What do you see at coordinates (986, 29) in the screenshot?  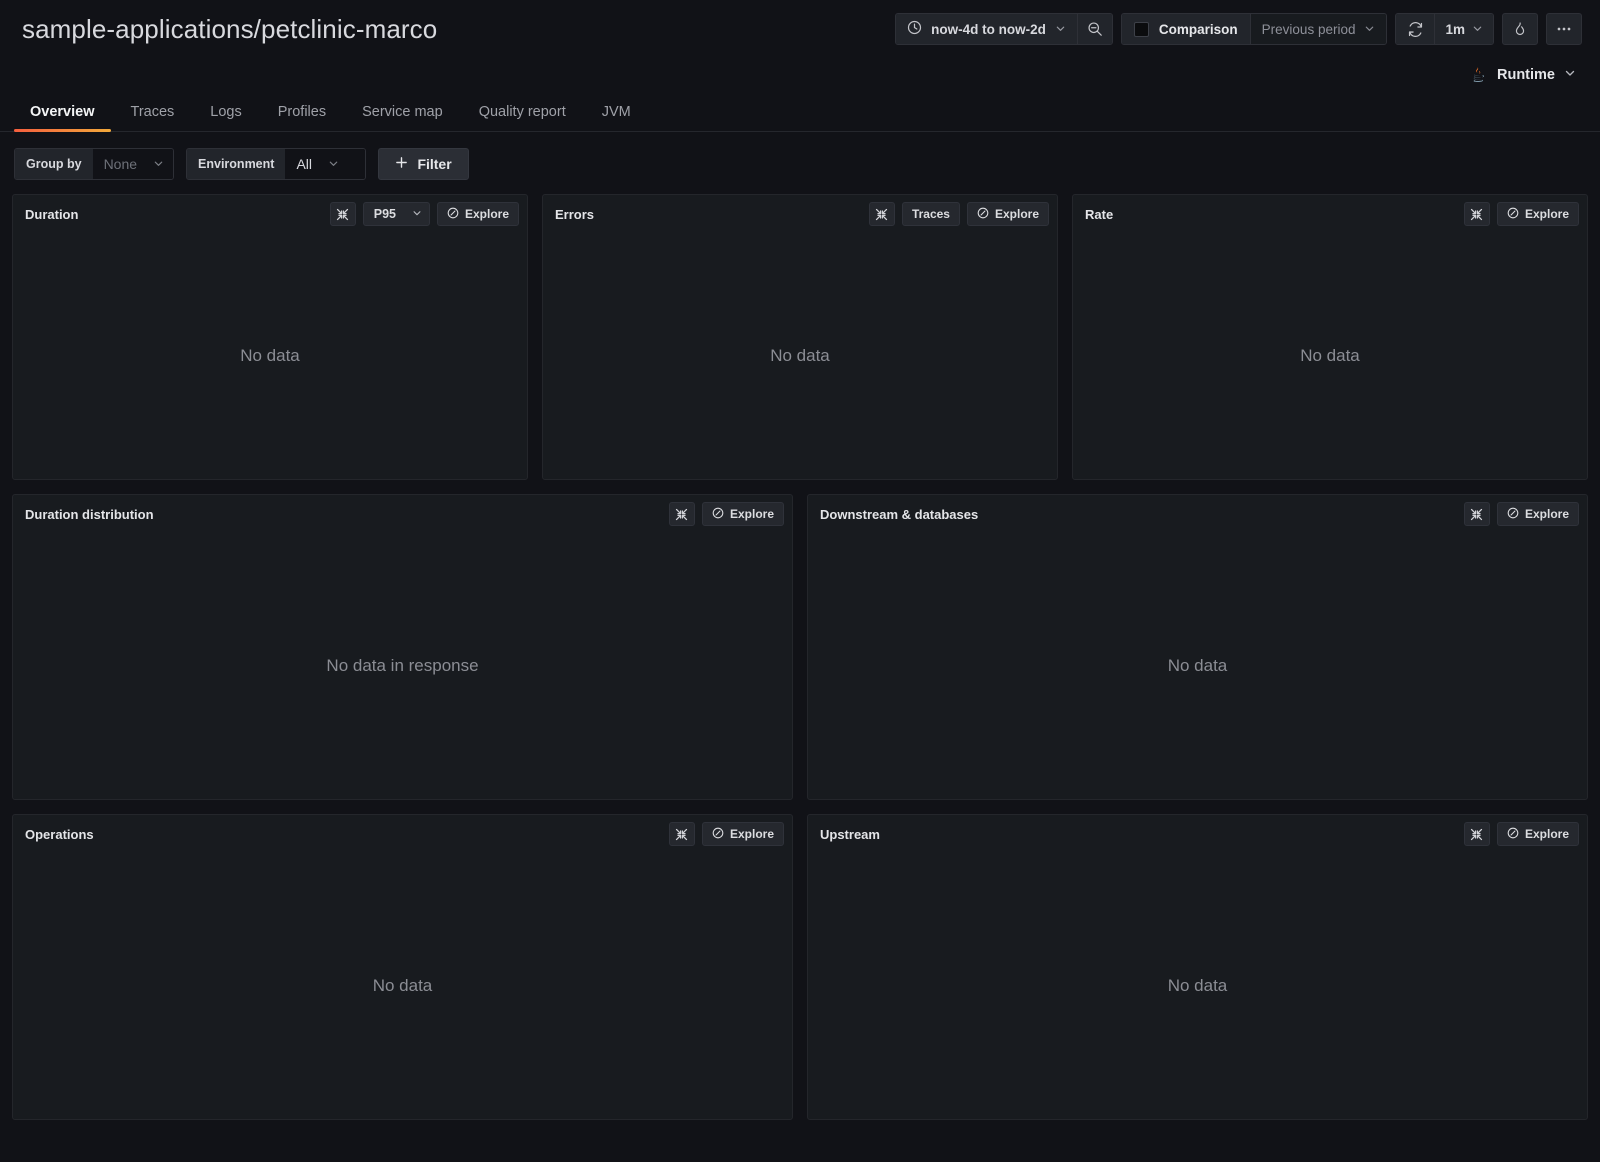 I see `time-range-picker: now-4d to now-2d` at bounding box center [986, 29].